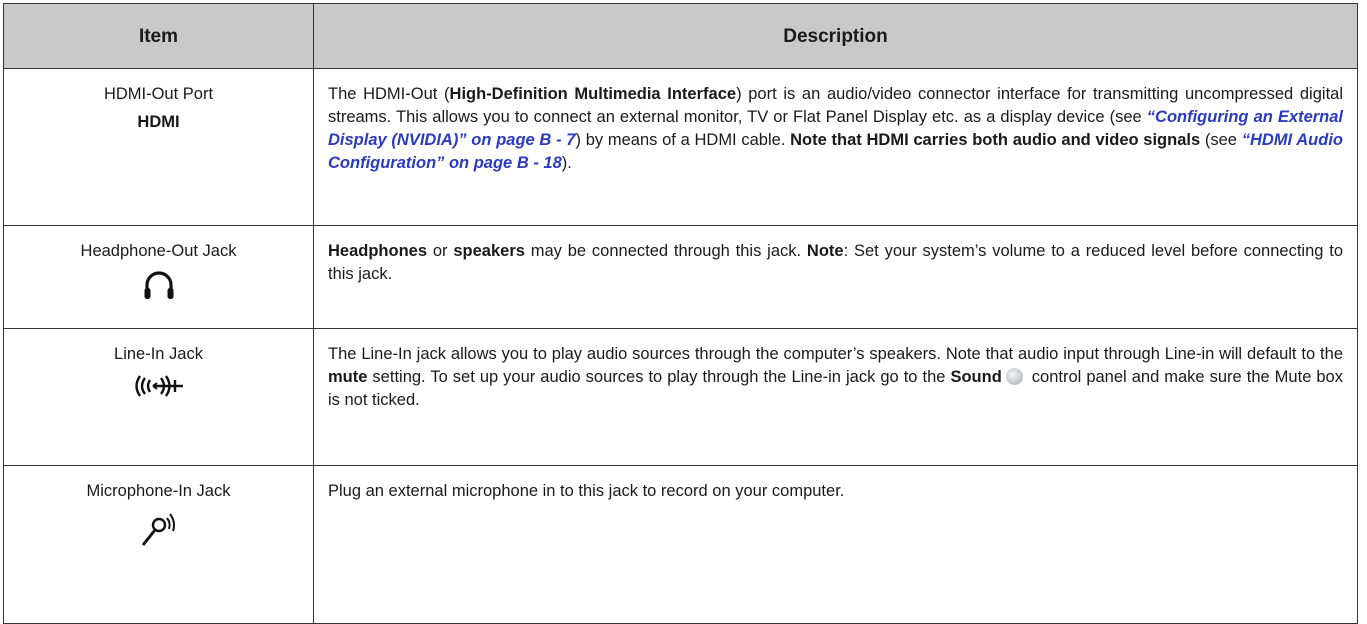  I want to click on item-title: Line-In Jack, so click(158, 354).